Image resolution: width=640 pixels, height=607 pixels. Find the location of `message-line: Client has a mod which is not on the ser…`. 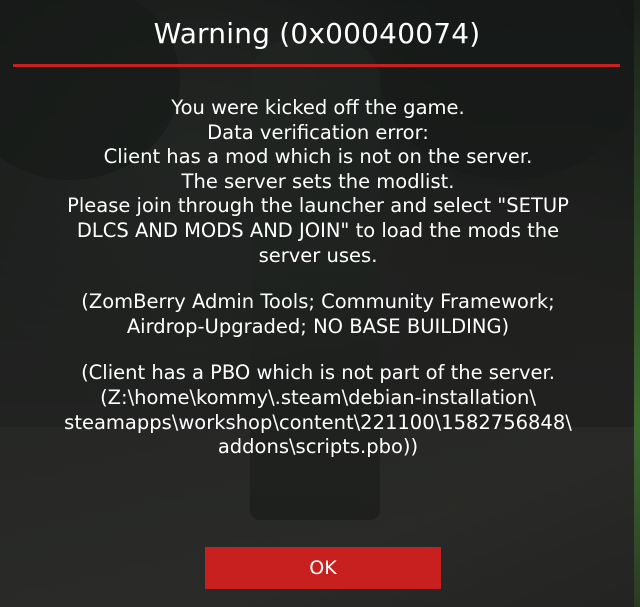

message-line: Client has a mod which is not on the ser… is located at coordinates (318, 157).